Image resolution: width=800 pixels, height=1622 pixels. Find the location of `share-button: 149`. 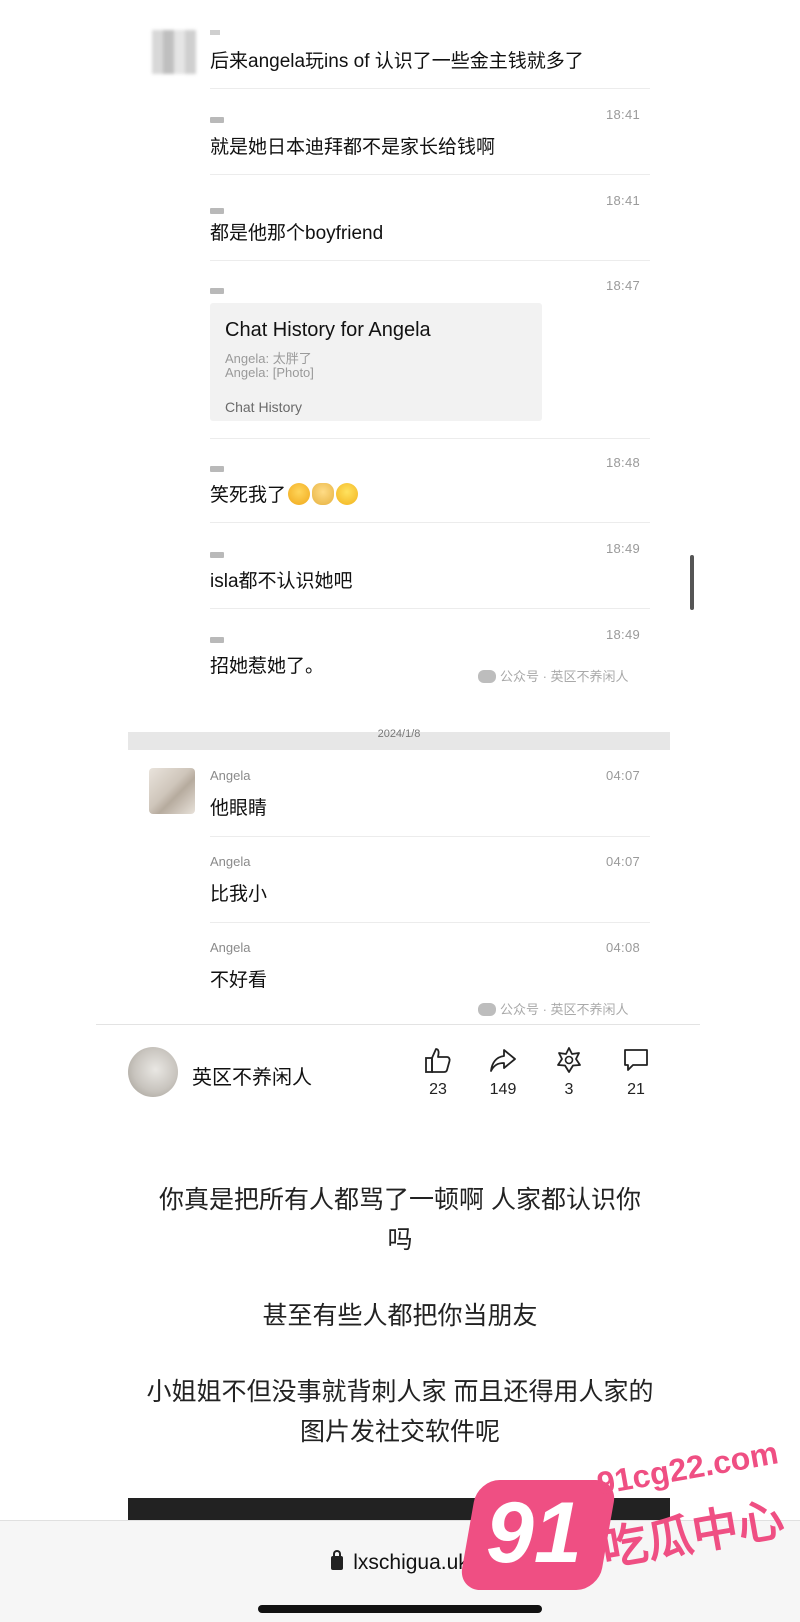

share-button: 149 is located at coordinates (503, 1072).